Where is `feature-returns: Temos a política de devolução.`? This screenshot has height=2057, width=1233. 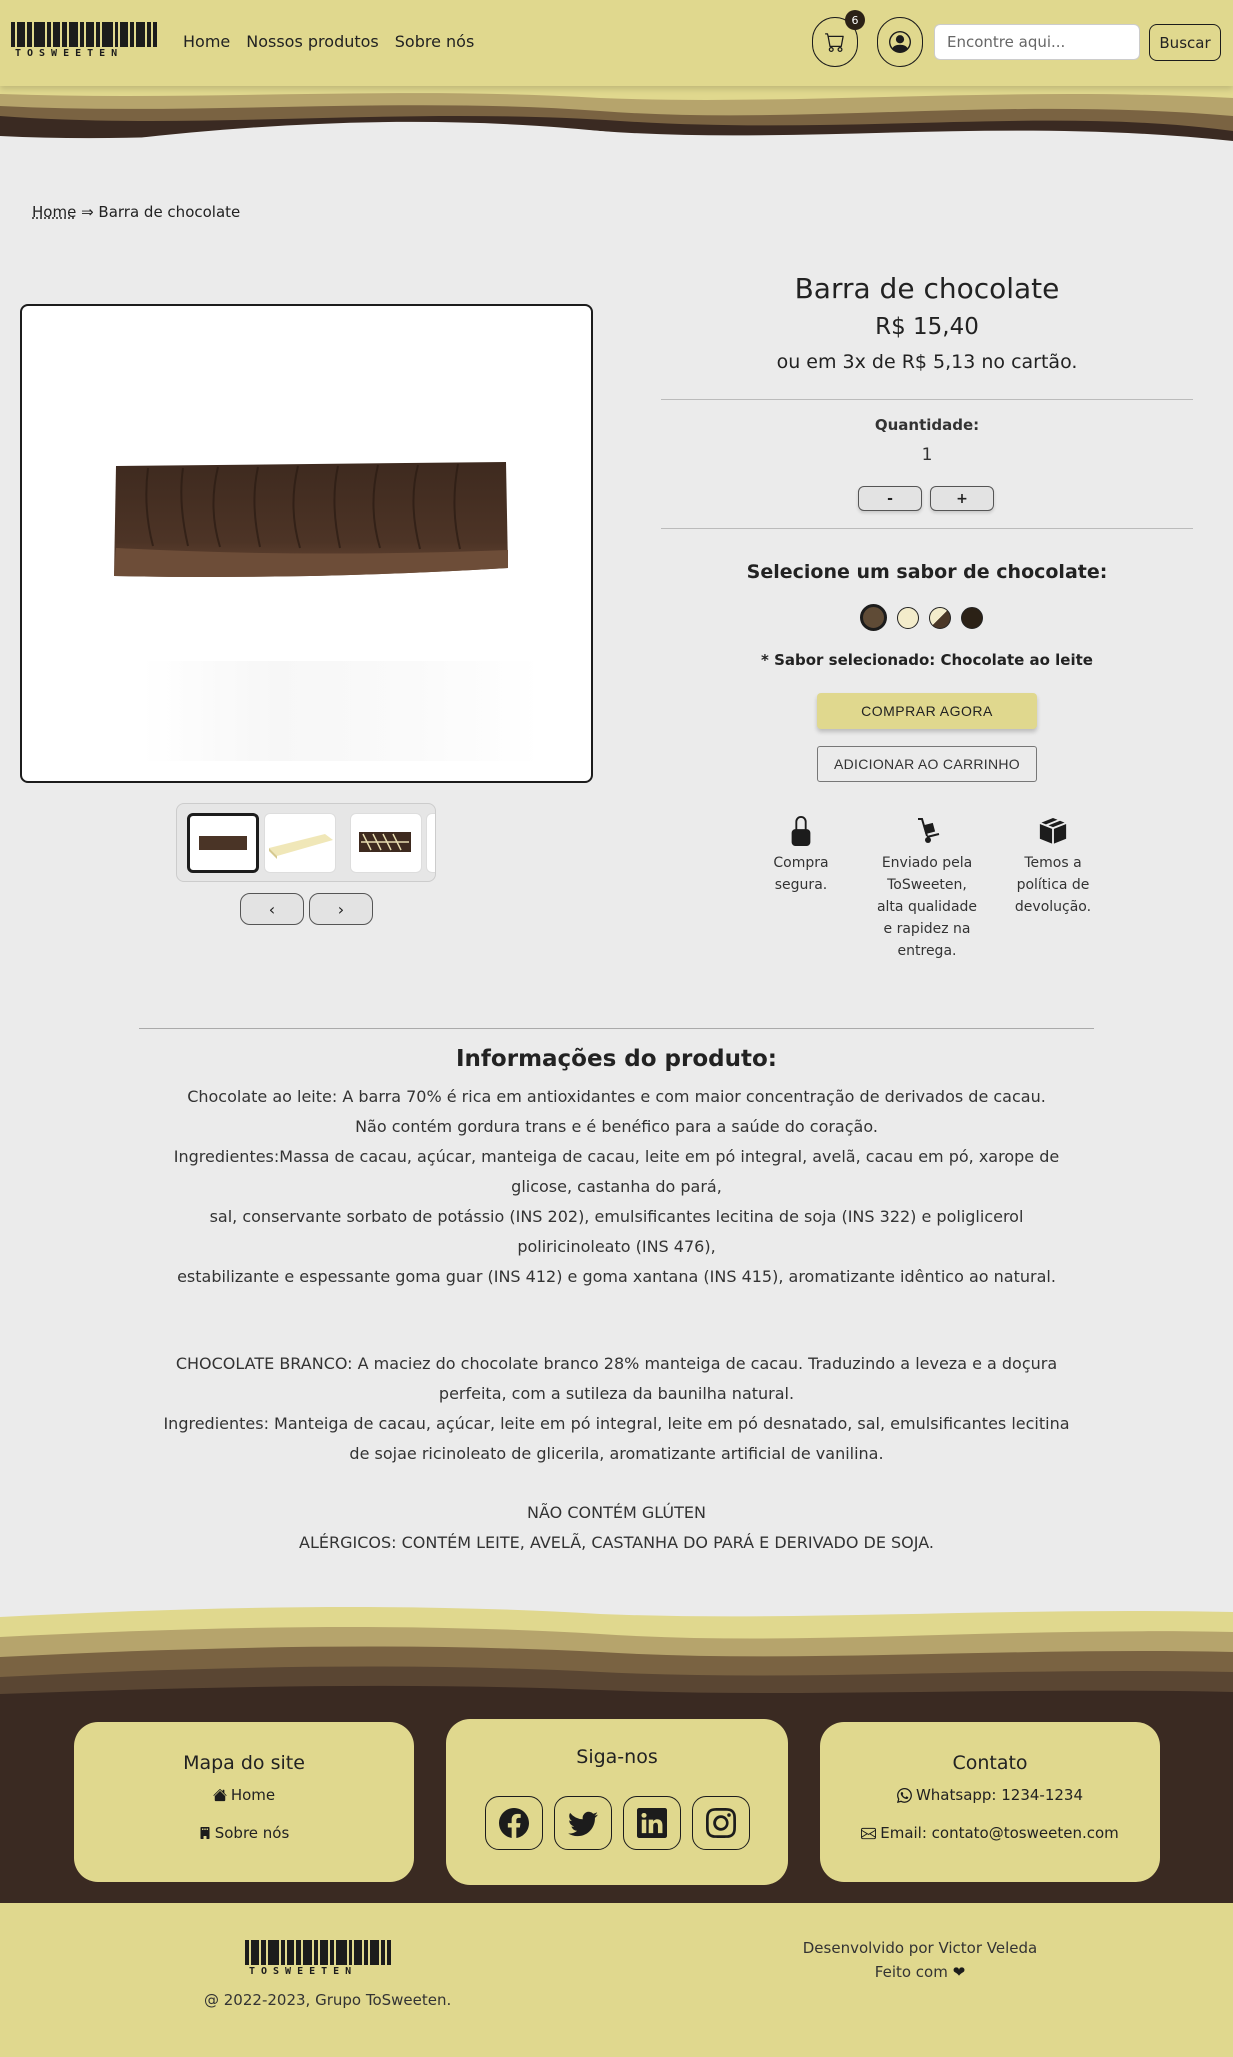 feature-returns: Temos a política de devolução. is located at coordinates (1053, 867).